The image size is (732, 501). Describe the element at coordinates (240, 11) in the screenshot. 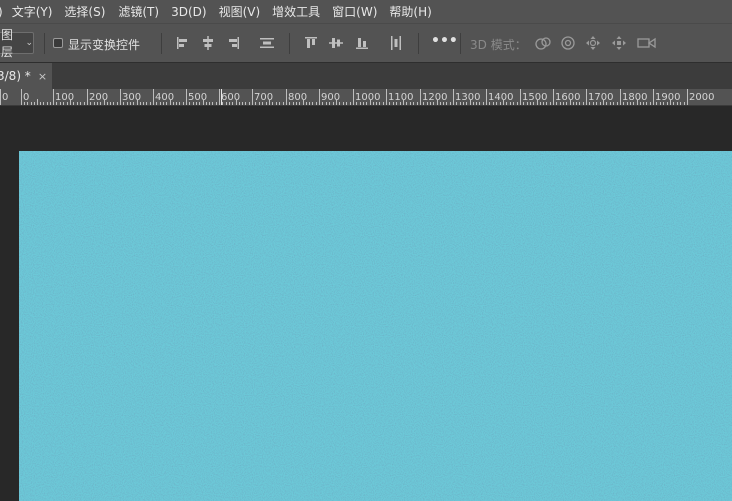

I see `menu-item-view: 视图(V)` at that location.